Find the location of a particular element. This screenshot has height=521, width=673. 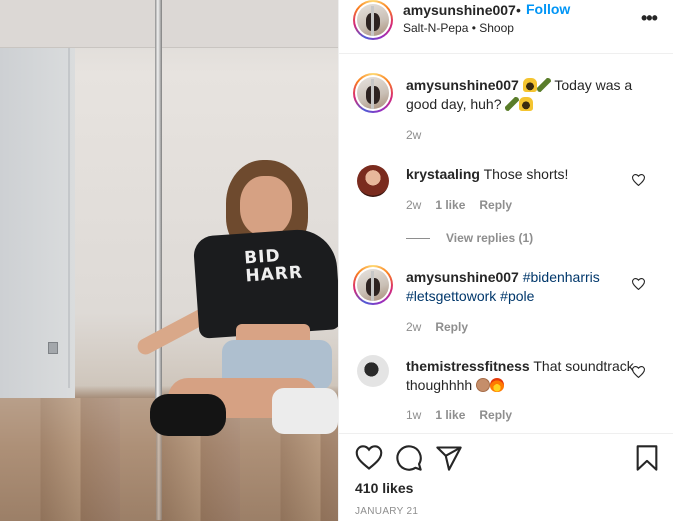

comment-username: themistressfitness is located at coordinates (468, 366).